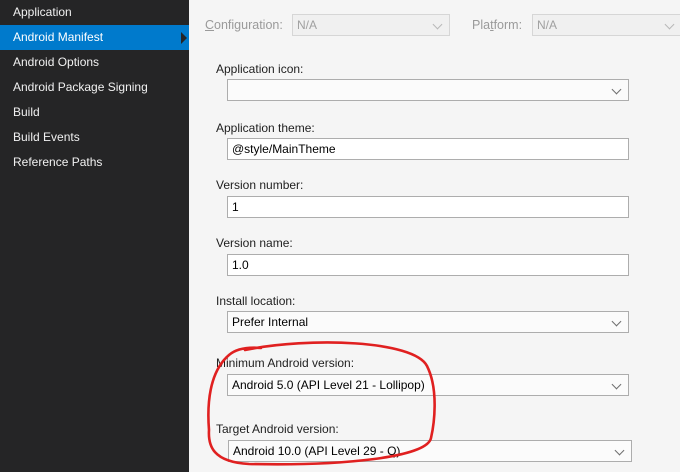 The image size is (680, 472). I want to click on sidebar-item-label: Android Options, so click(56, 62).